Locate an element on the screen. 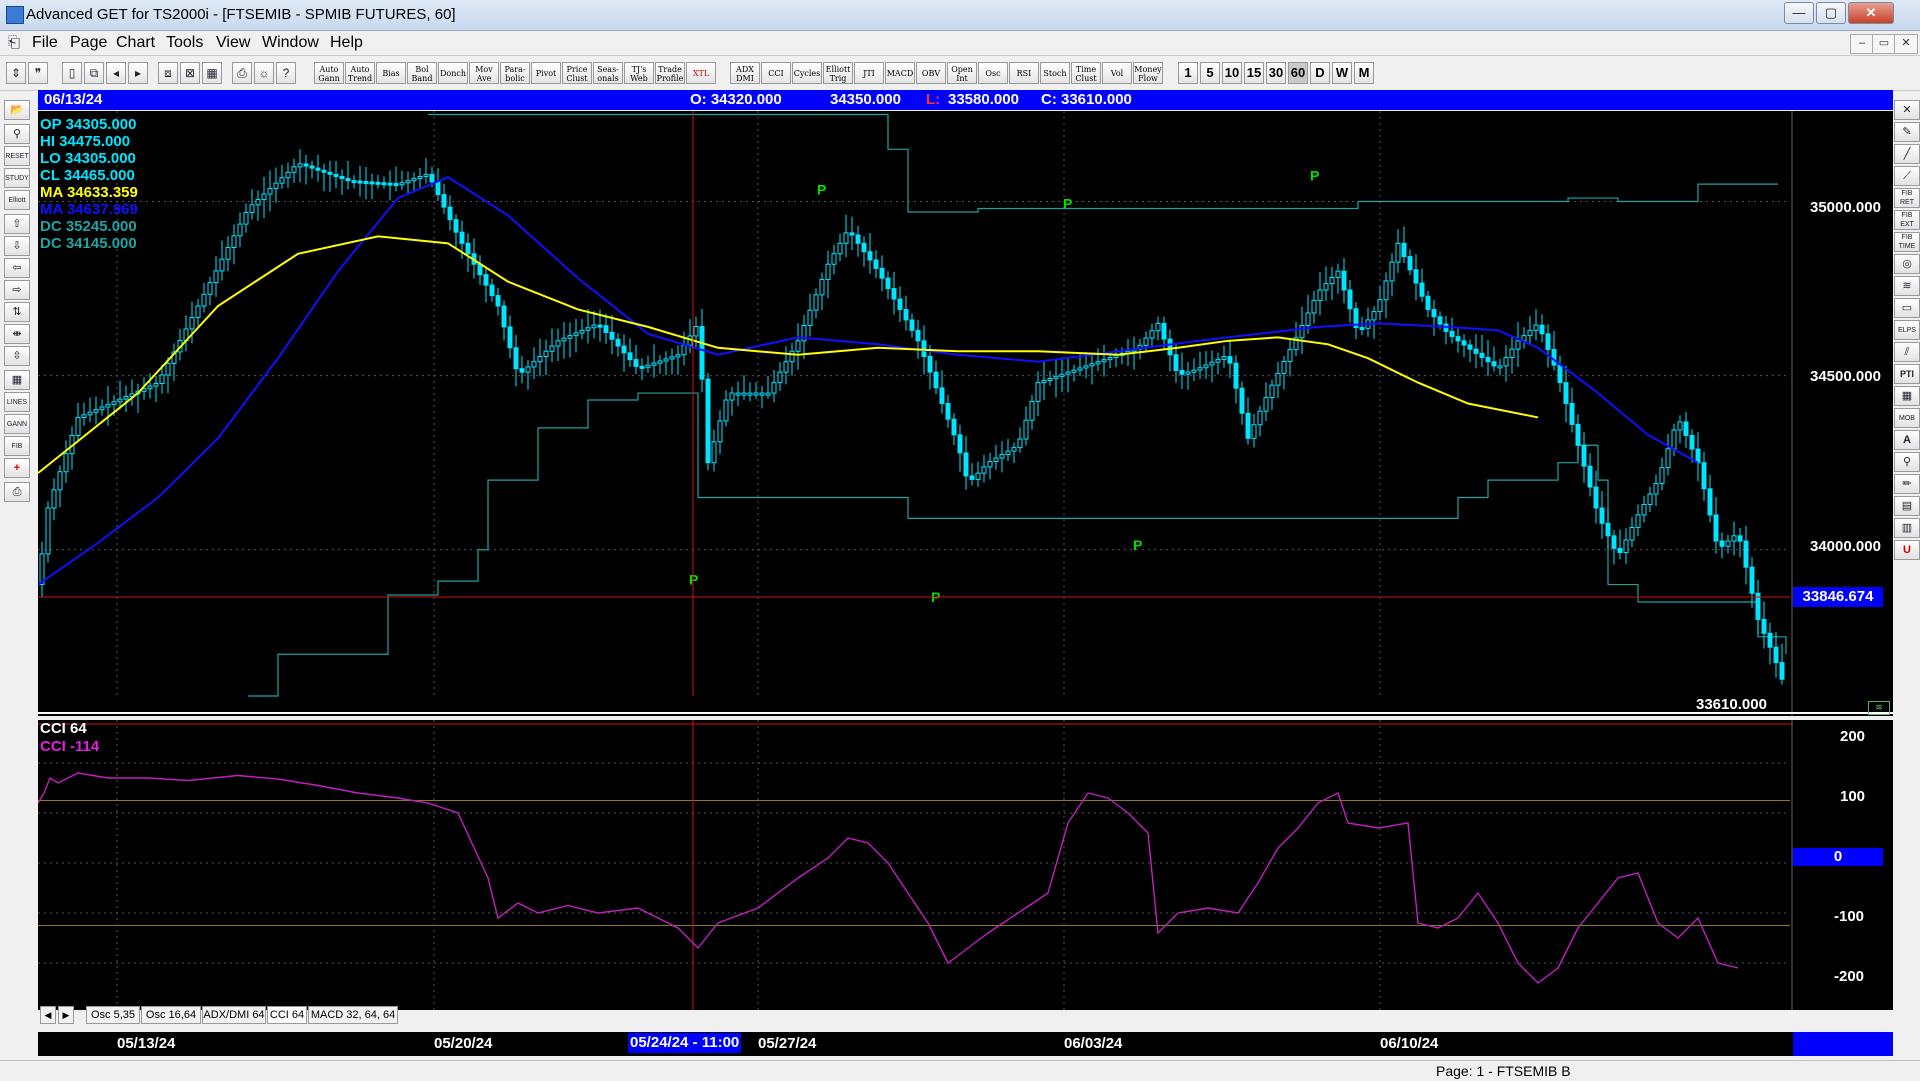 This screenshot has height=1081, width=1920. template-icon: ▤ is located at coordinates (1907, 506).